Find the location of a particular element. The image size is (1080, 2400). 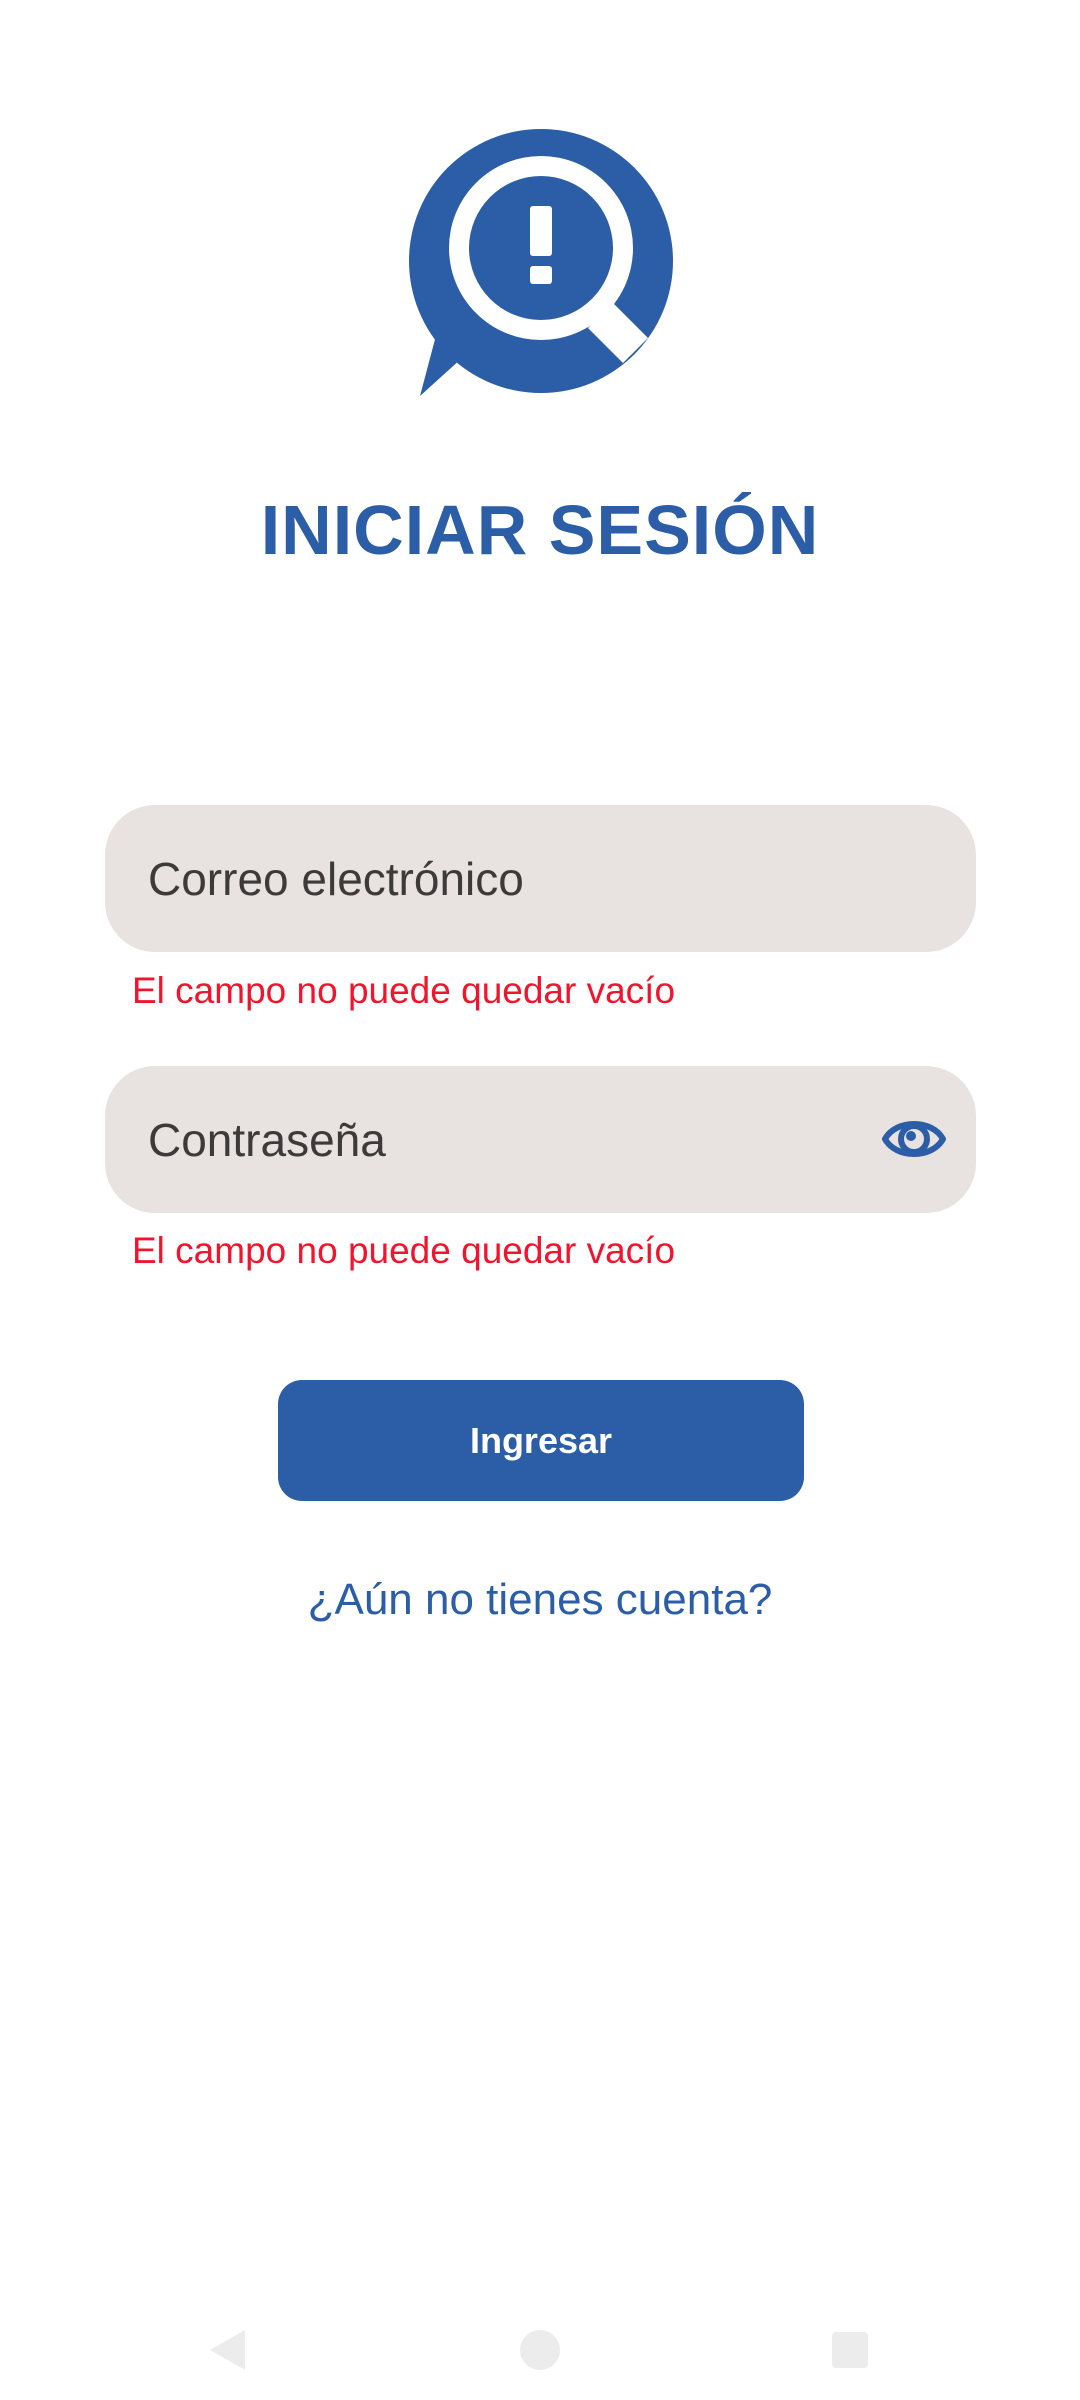

email-error-message: El campo no puede quedar vacío is located at coordinates (404, 990).